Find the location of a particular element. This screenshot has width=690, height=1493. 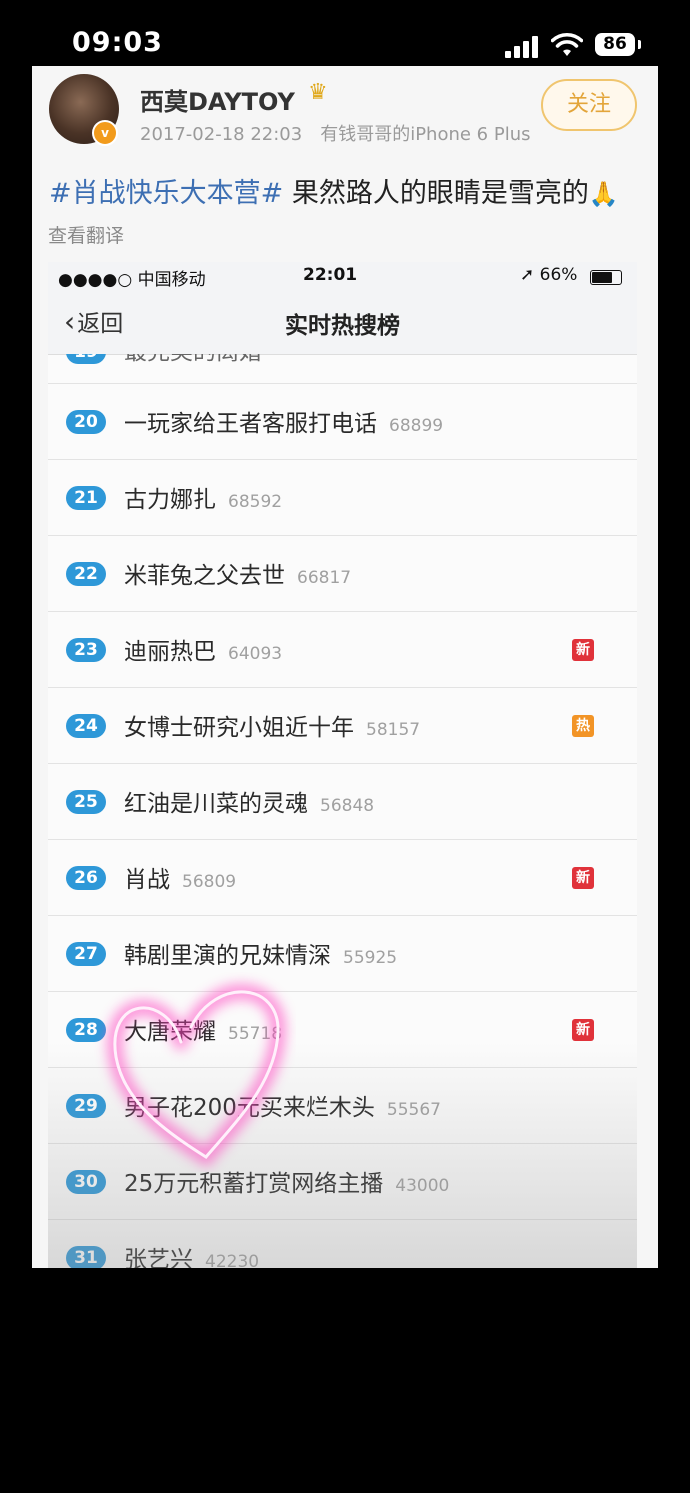

user-name: 西莫DAYTOY is located at coordinates (217, 99).